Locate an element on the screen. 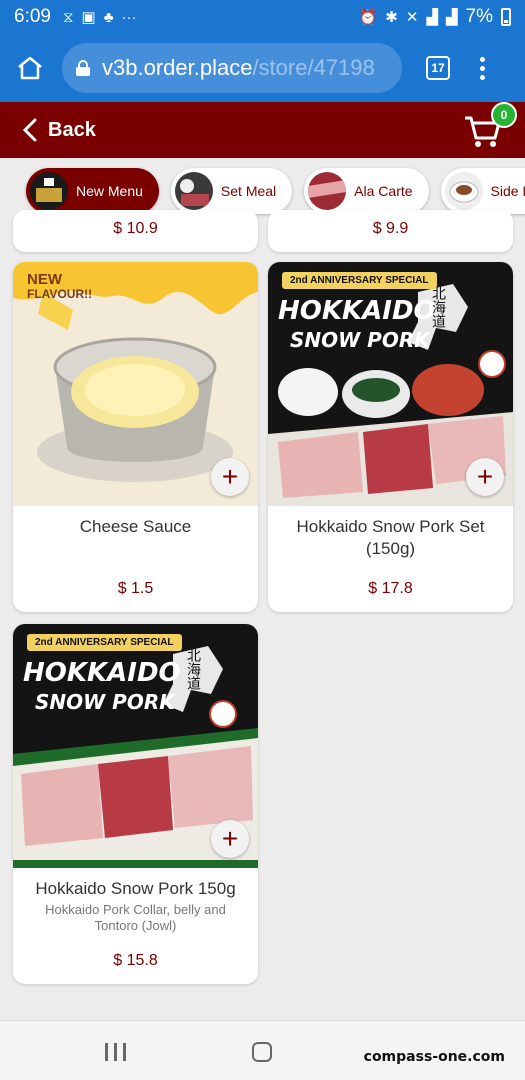  tab-switcher-button: 17 is located at coordinates (438, 68).